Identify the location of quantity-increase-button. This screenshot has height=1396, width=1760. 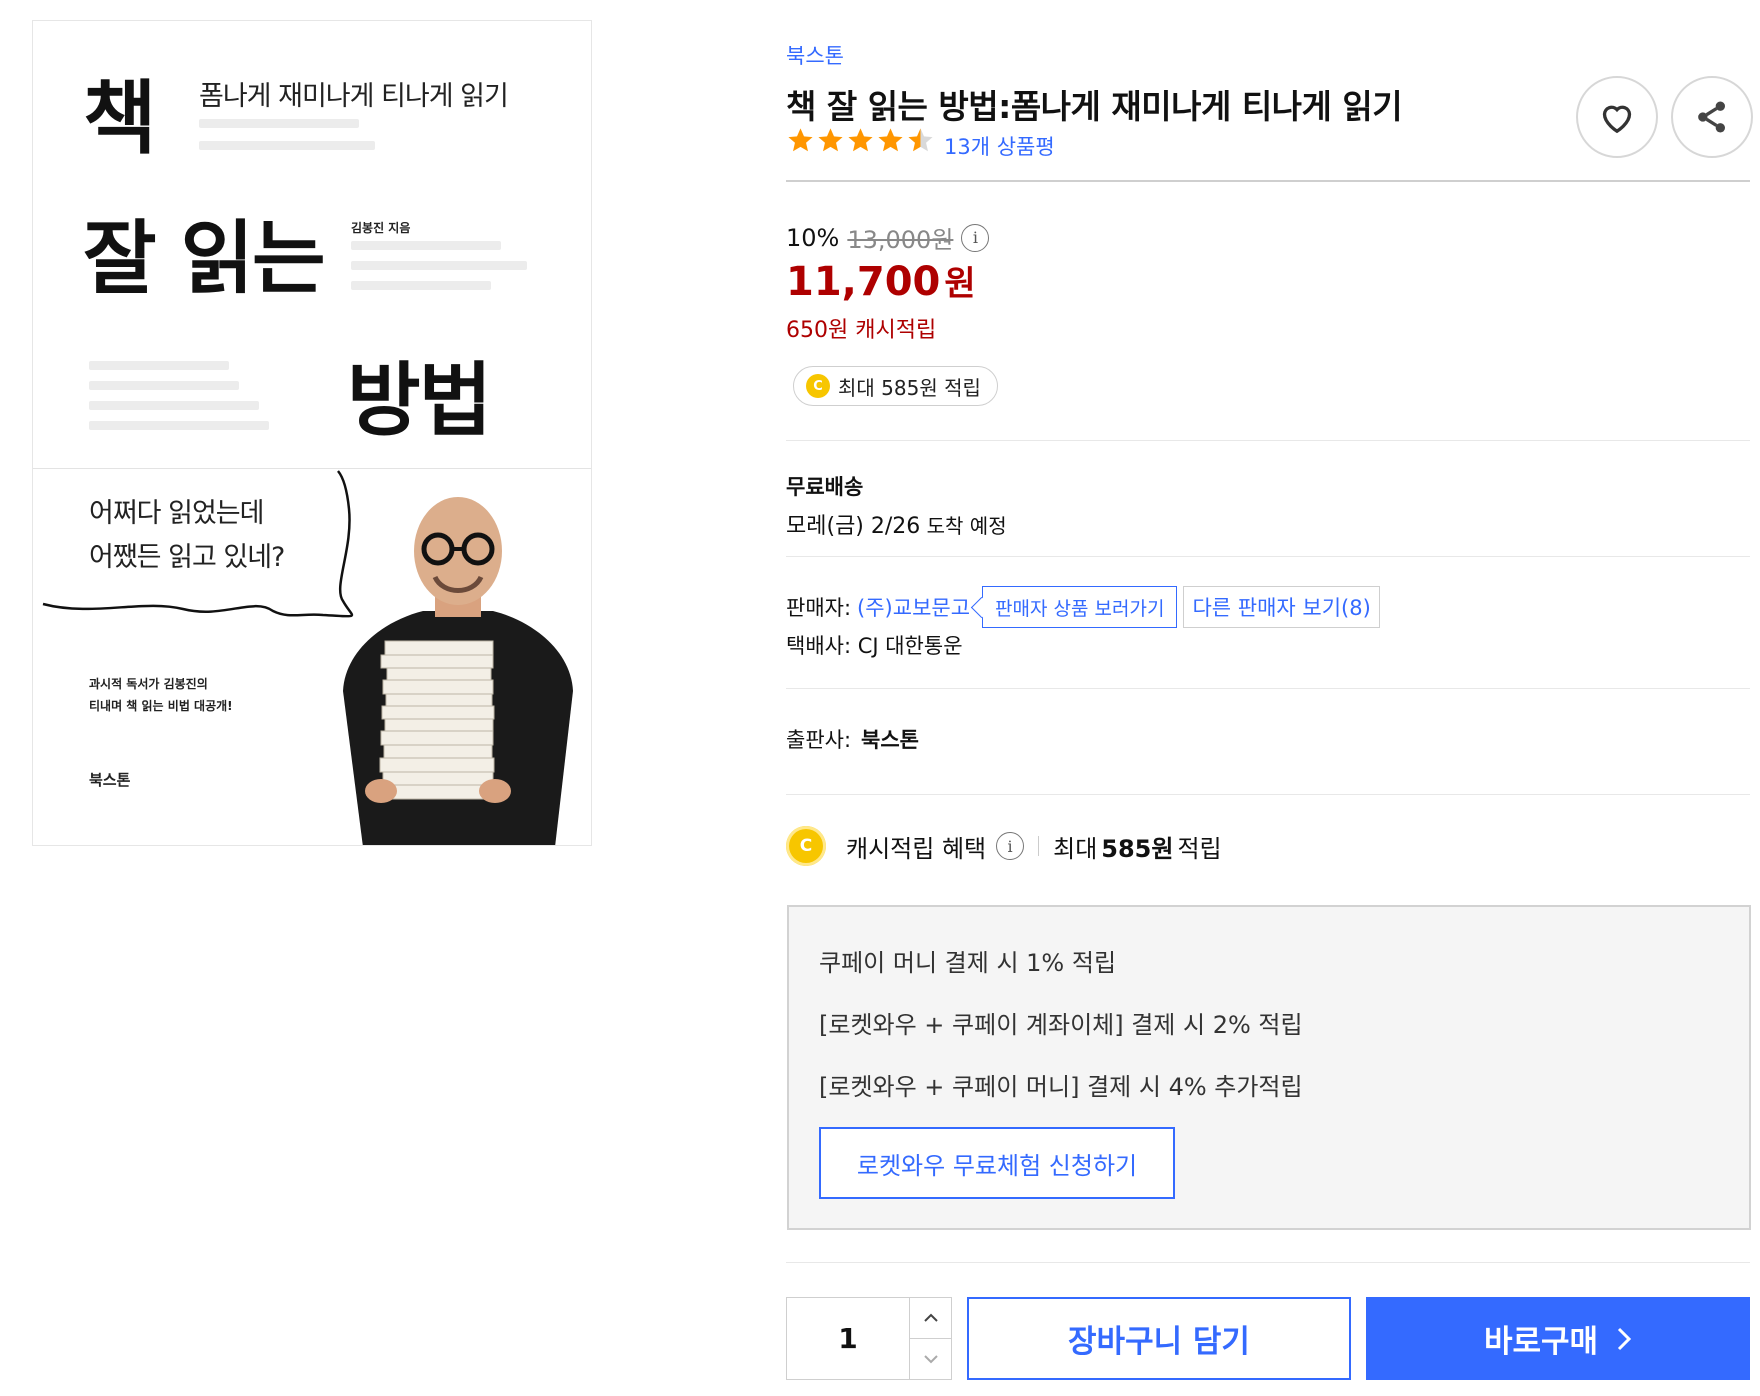
(930, 1318).